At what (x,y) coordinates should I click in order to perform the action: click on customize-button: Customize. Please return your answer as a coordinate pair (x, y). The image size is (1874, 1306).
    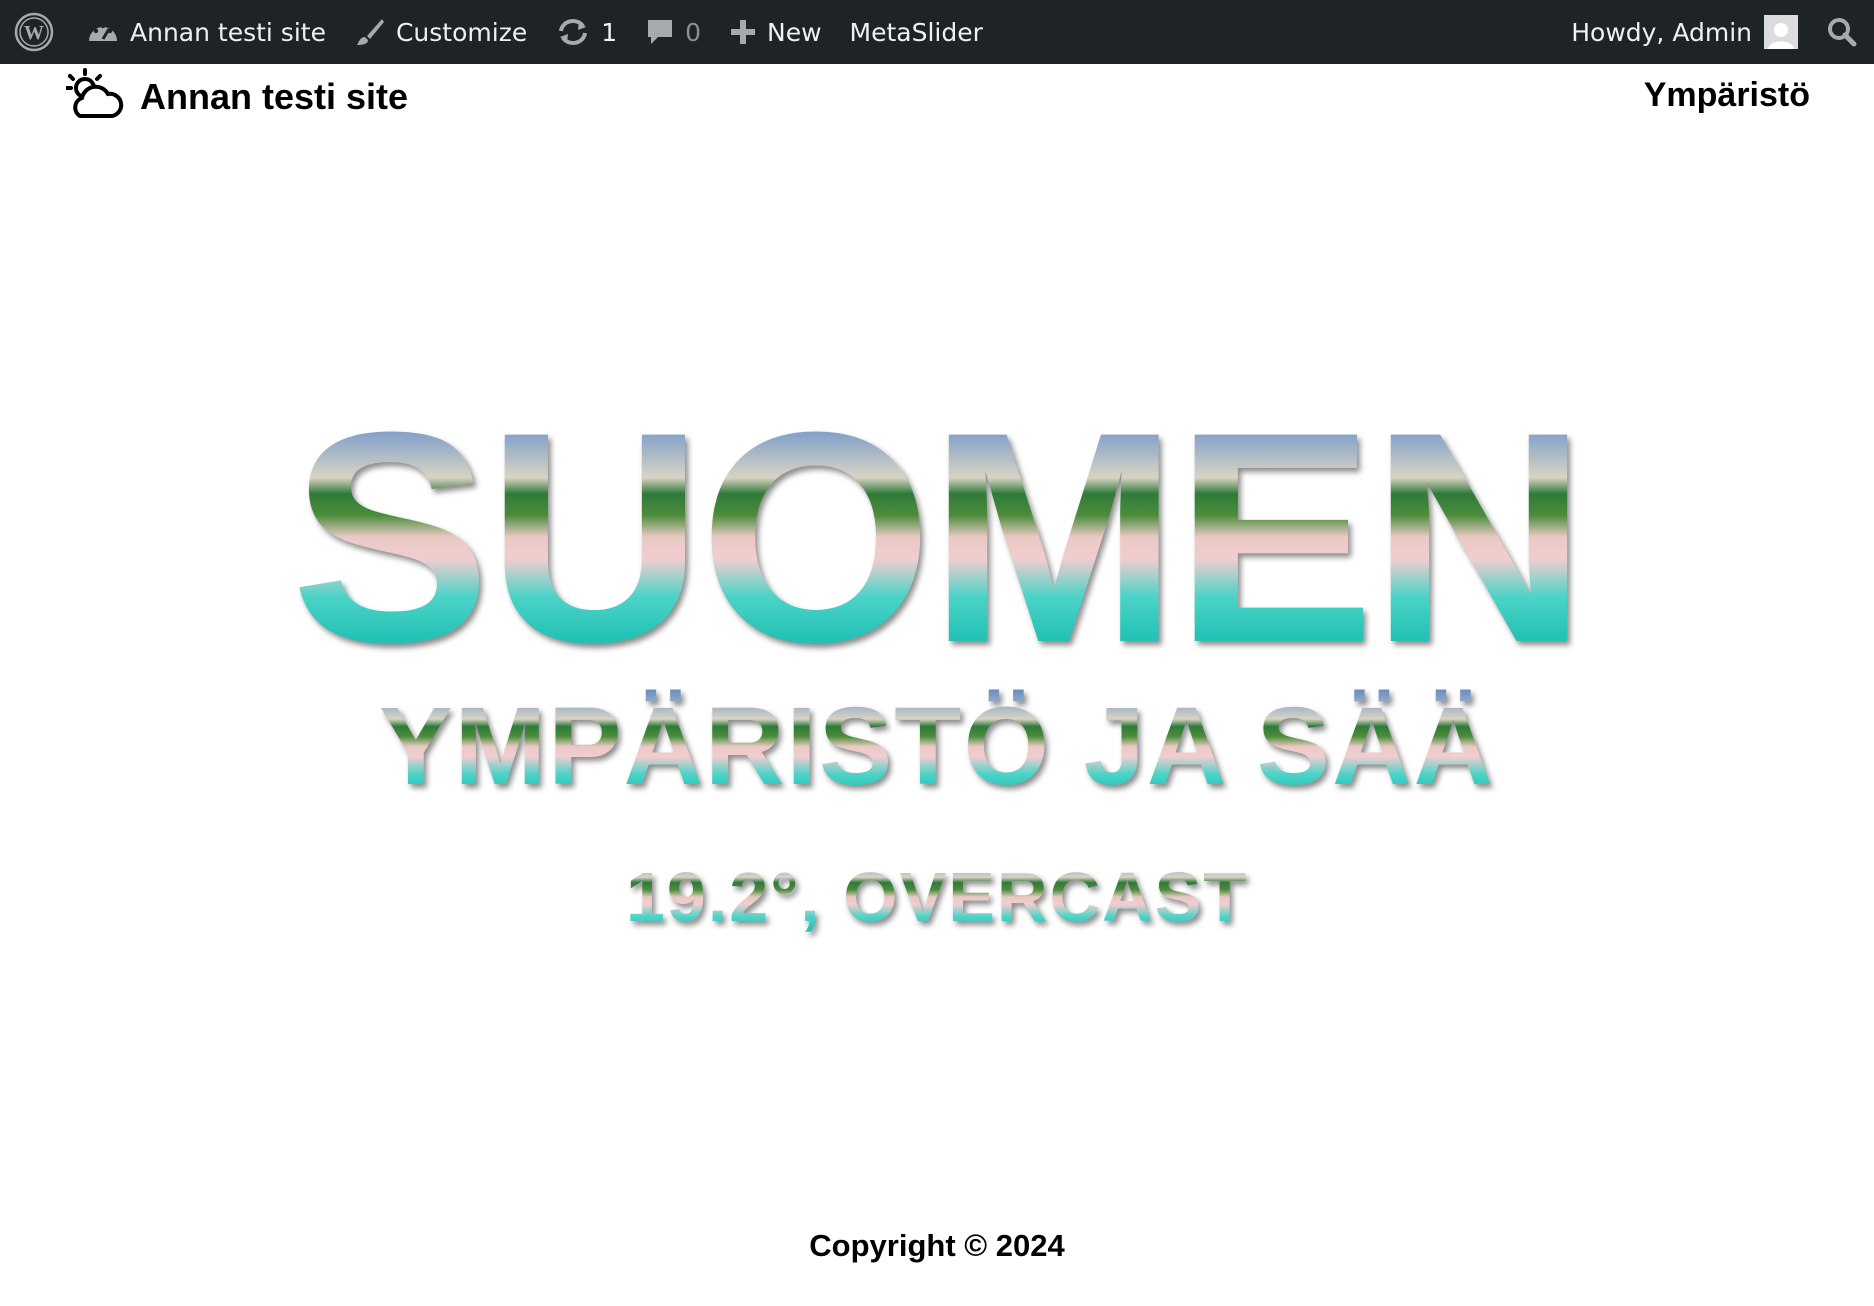
    Looking at the image, I should click on (440, 32).